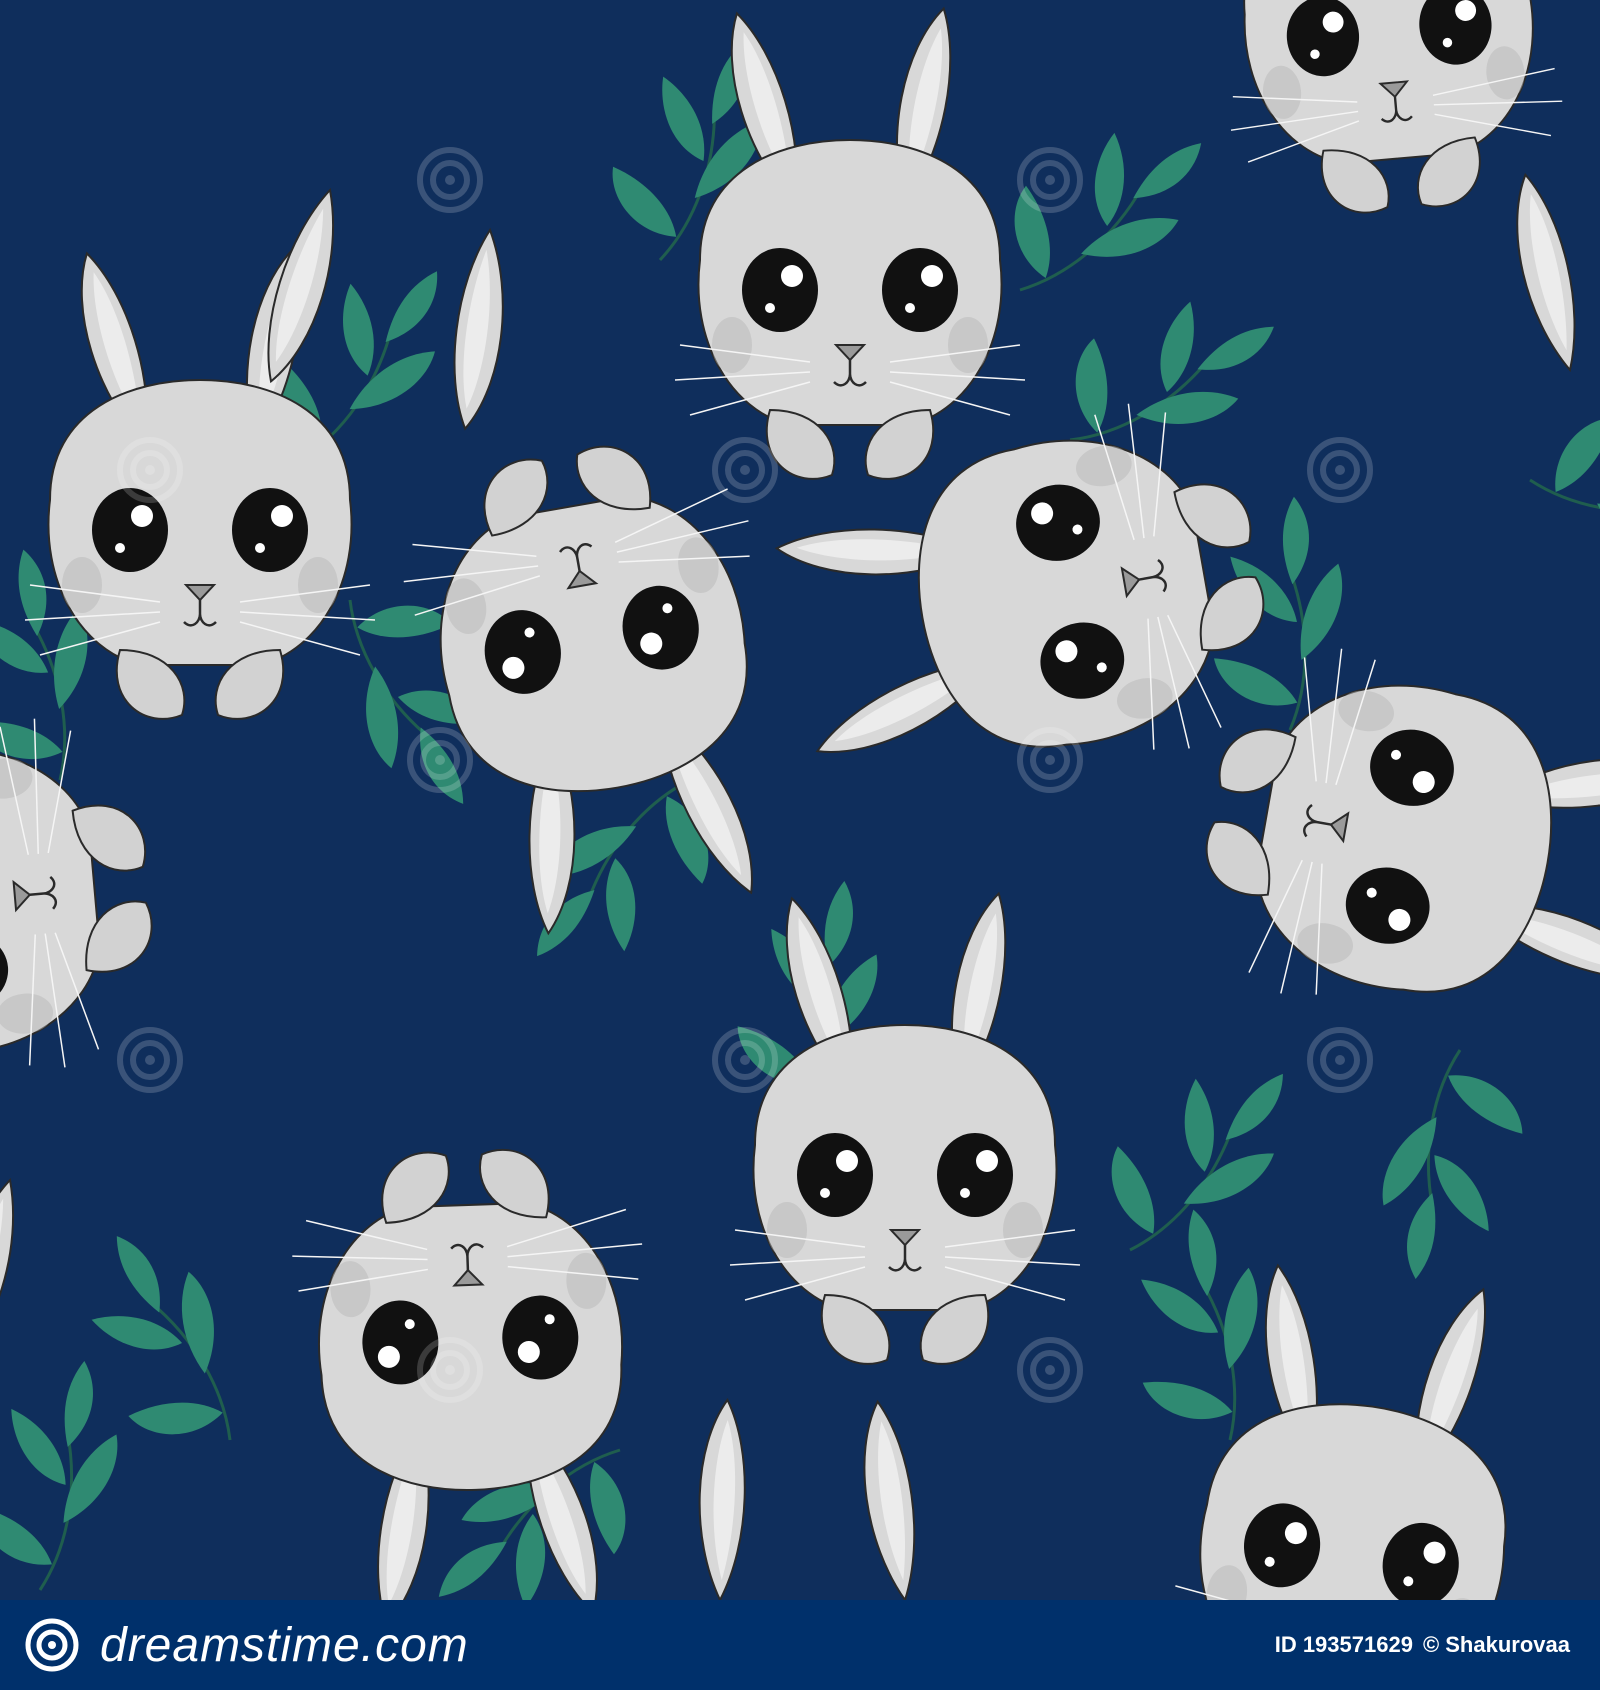 Image resolution: width=1600 pixels, height=1690 pixels. What do you see at coordinates (52, 1645) in the screenshot?
I see `dreamstime-spiral-logo-icon` at bounding box center [52, 1645].